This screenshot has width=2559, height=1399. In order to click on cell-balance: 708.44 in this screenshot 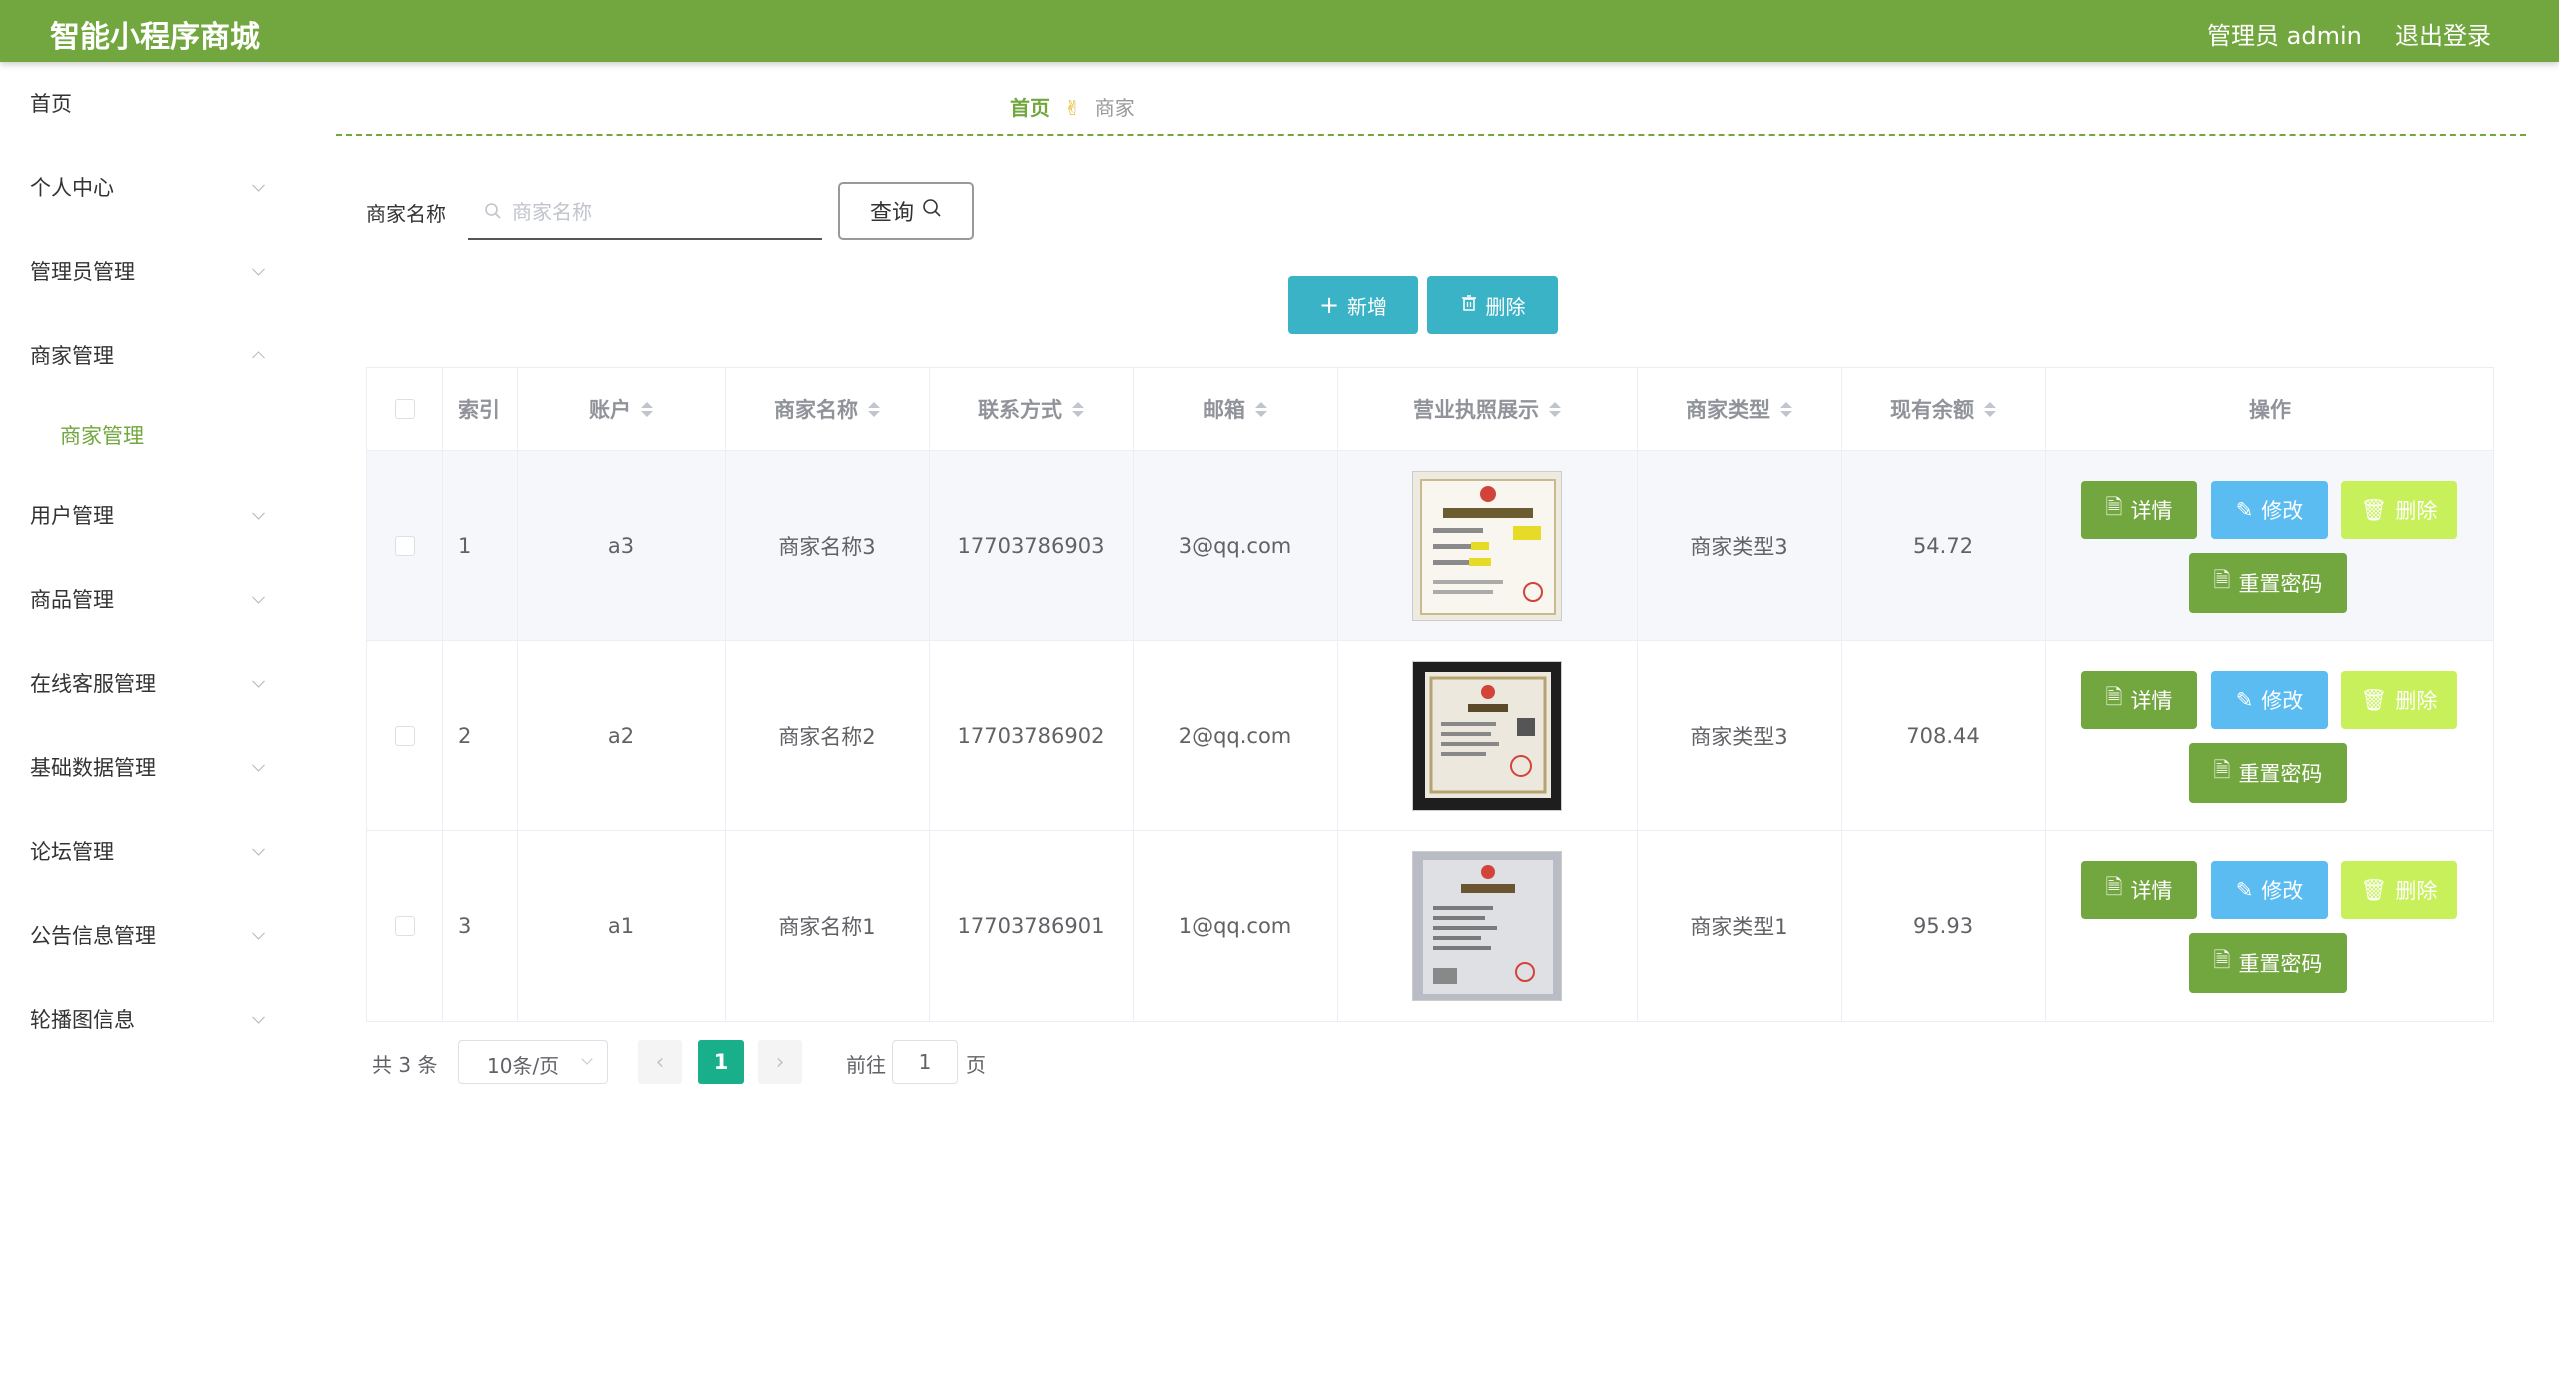, I will do `click(1943, 736)`.